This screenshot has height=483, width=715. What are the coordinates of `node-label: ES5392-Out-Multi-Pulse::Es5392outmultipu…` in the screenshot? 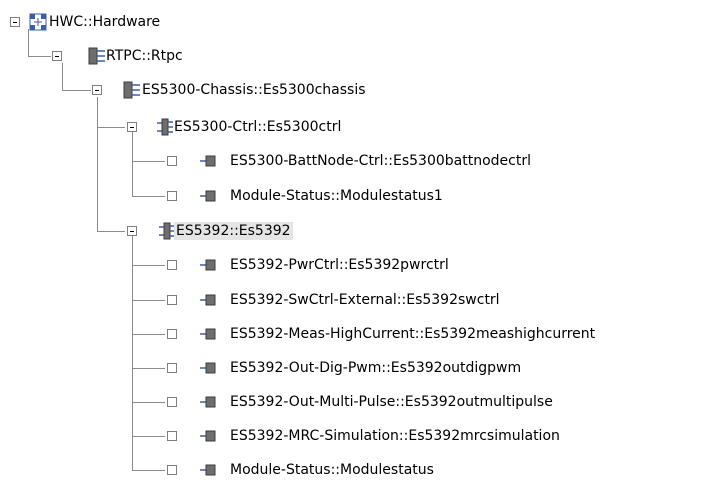 It's located at (391, 402).